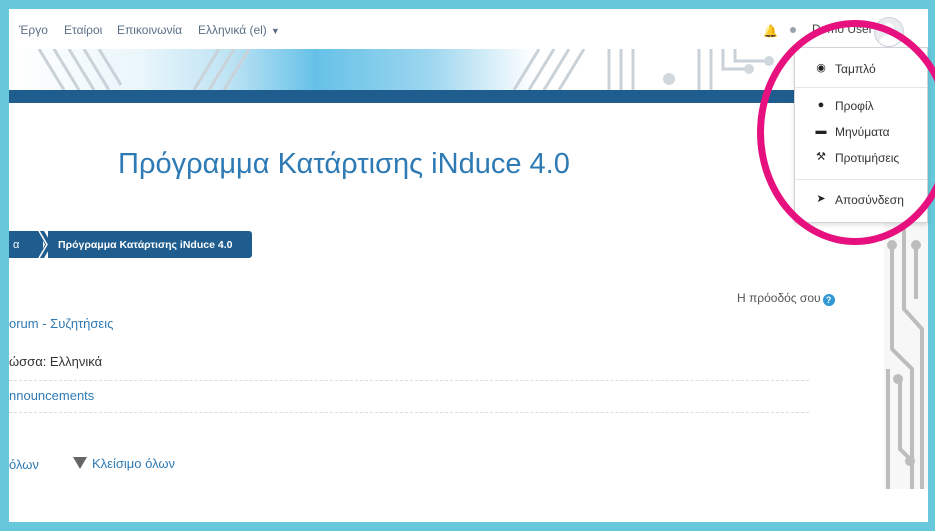 The width and height of the screenshot is (935, 531). Describe the element at coordinates (821, 131) in the screenshot. I see `message-icon: ▬` at that location.